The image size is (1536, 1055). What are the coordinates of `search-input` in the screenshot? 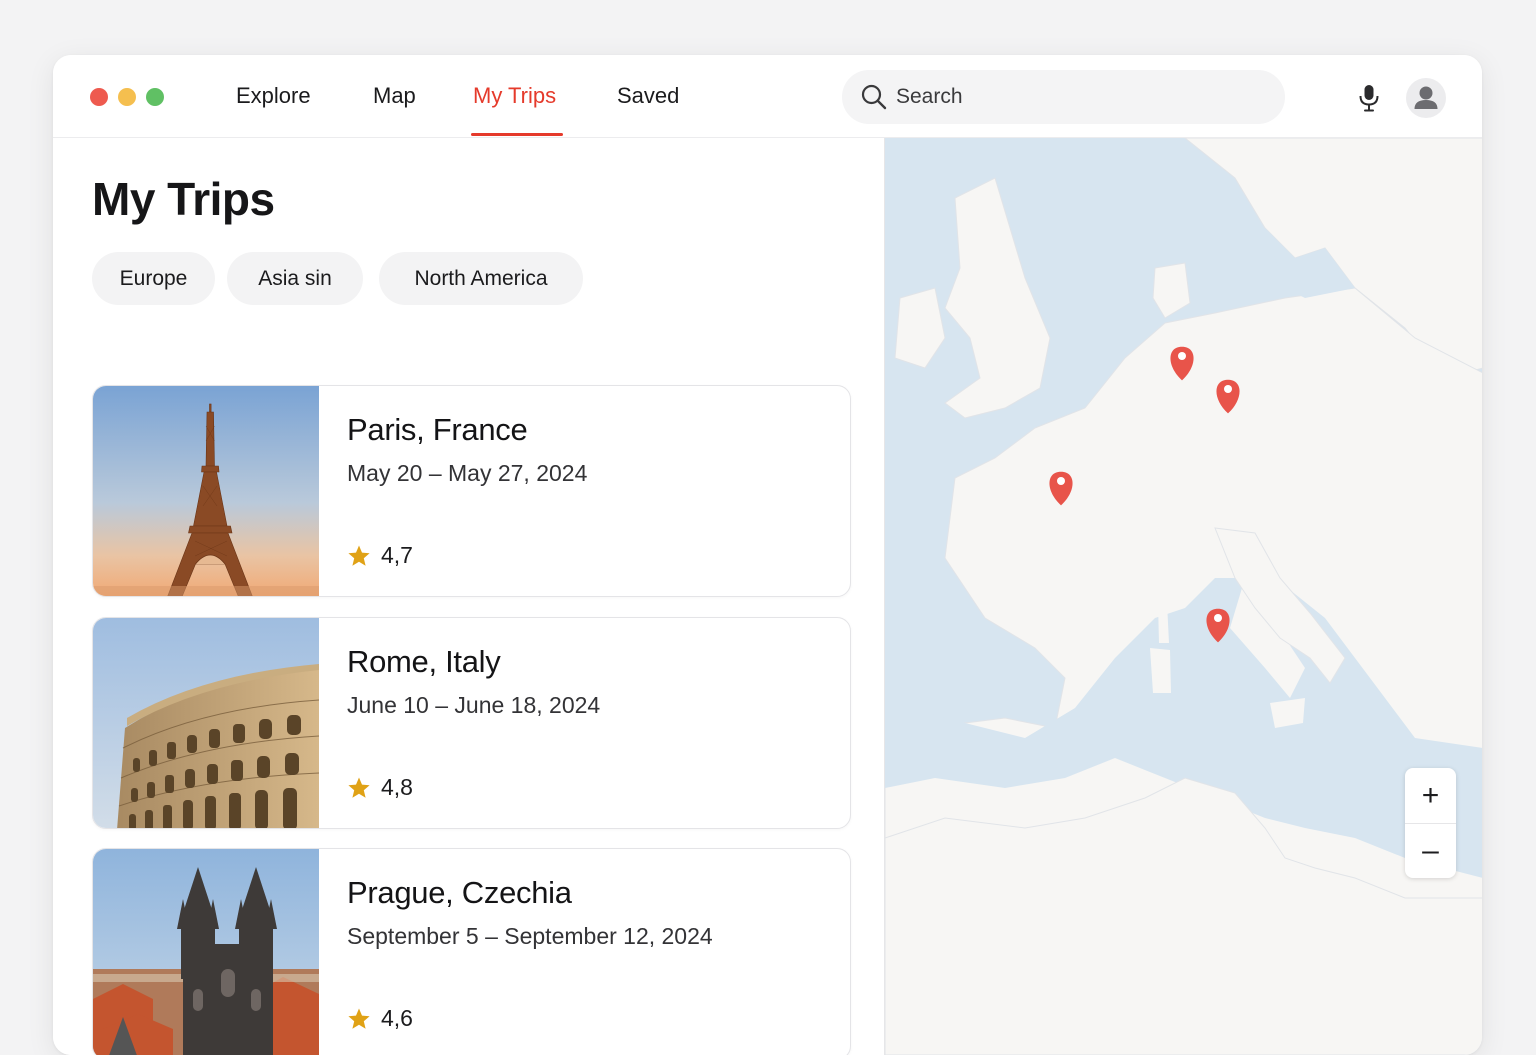 It's located at (1081, 97).